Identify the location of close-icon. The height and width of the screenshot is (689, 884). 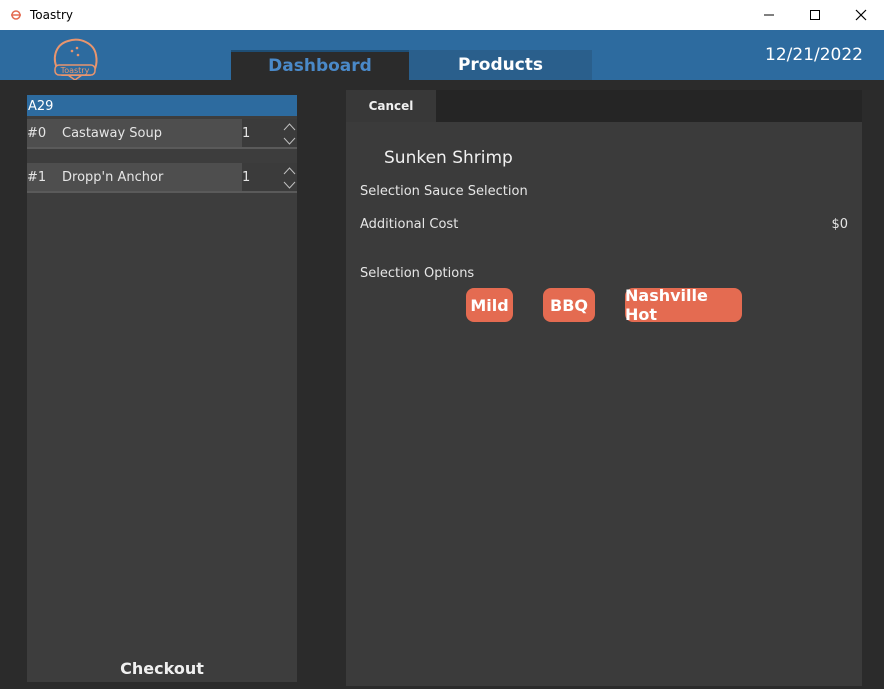
(861, 15).